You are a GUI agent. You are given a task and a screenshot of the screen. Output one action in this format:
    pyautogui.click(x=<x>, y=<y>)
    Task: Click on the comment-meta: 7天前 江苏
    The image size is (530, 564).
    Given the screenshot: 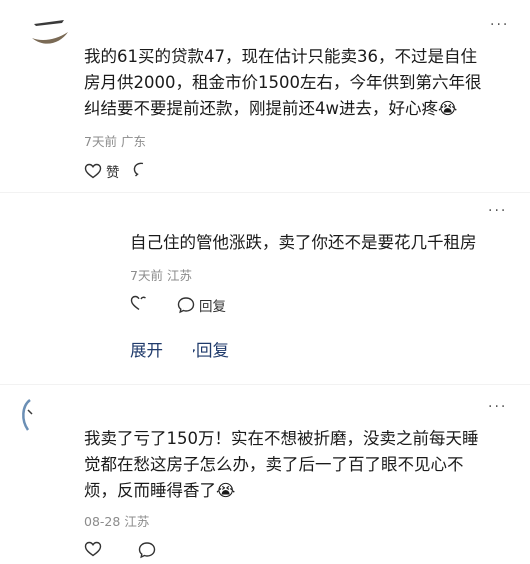 What is the action you would take?
    pyautogui.click(x=161, y=274)
    